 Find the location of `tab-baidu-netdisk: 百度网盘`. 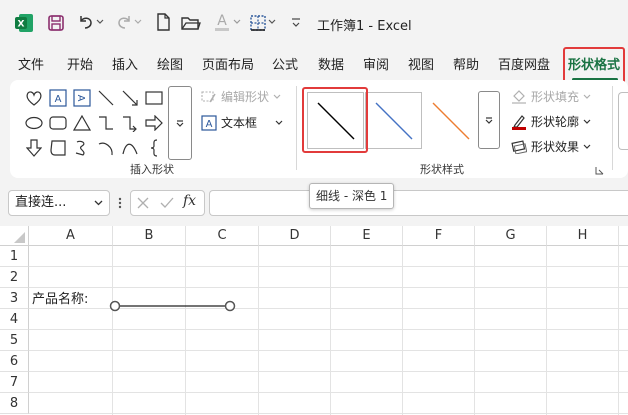

tab-baidu-netdisk: 百度网盘 is located at coordinates (524, 63).